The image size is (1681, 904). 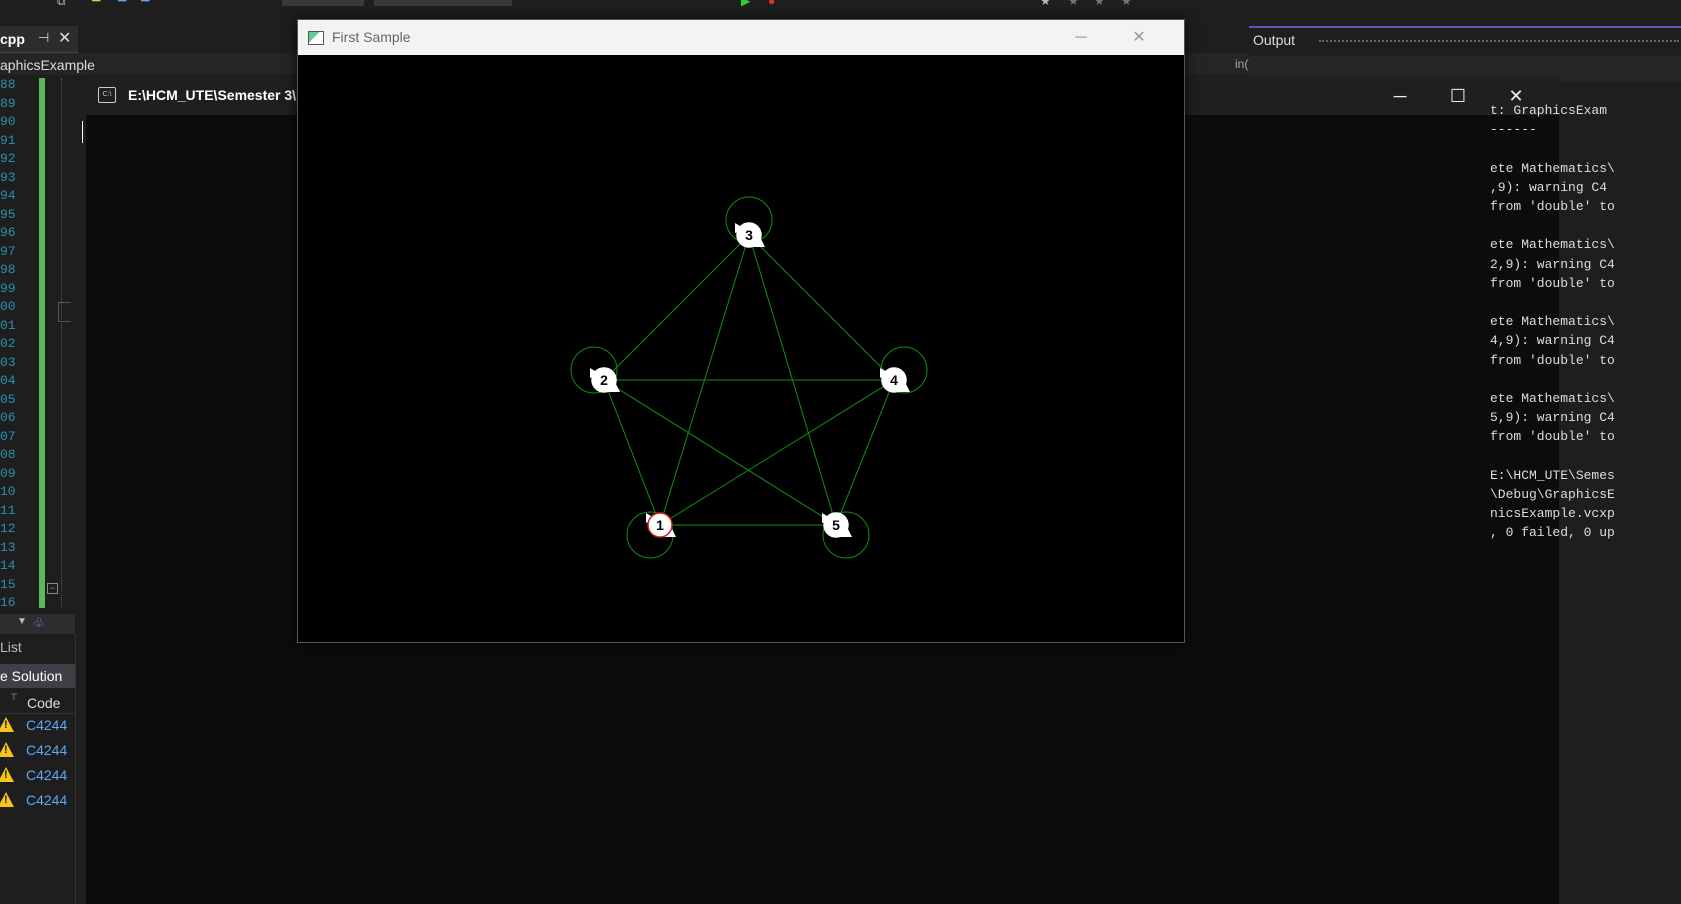 I want to click on drag-grip, so click(x=1499, y=43).